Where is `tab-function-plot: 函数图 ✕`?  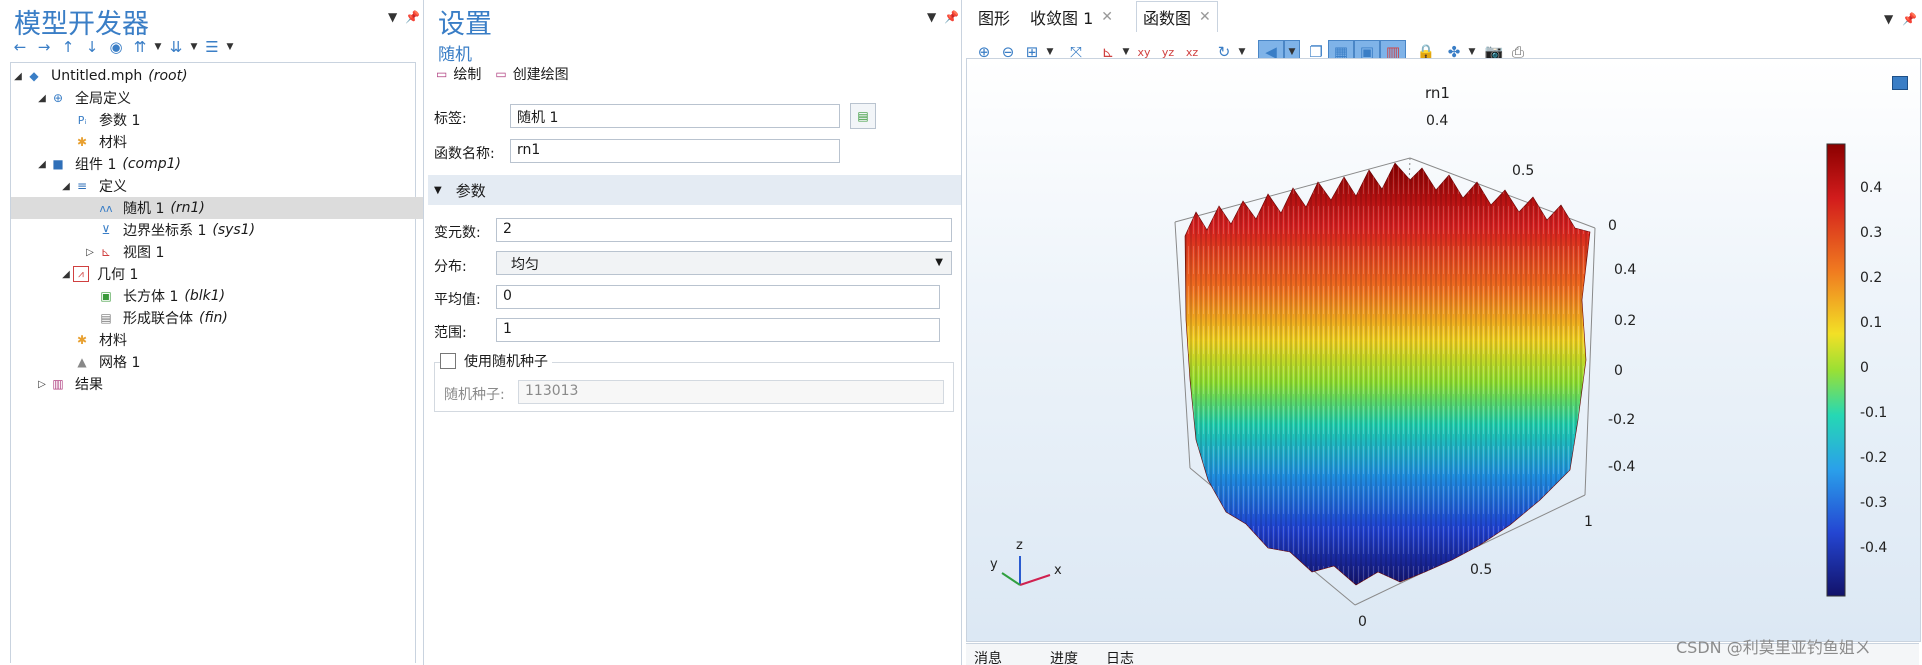 tab-function-plot: 函数图 ✕ is located at coordinates (1177, 16).